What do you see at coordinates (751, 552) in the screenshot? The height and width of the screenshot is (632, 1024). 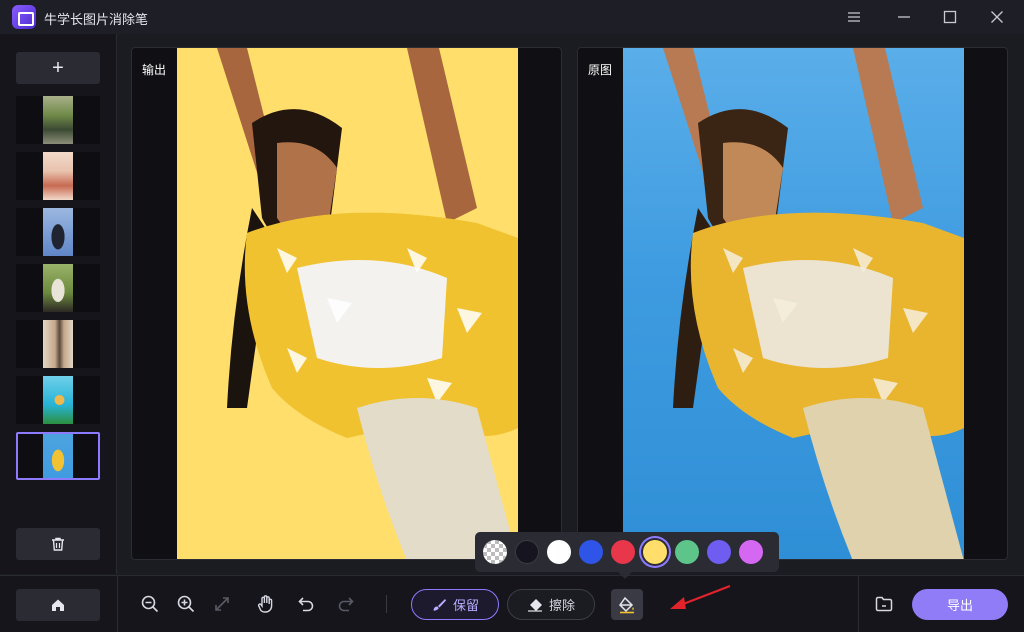 I see `swatch-purple` at bounding box center [751, 552].